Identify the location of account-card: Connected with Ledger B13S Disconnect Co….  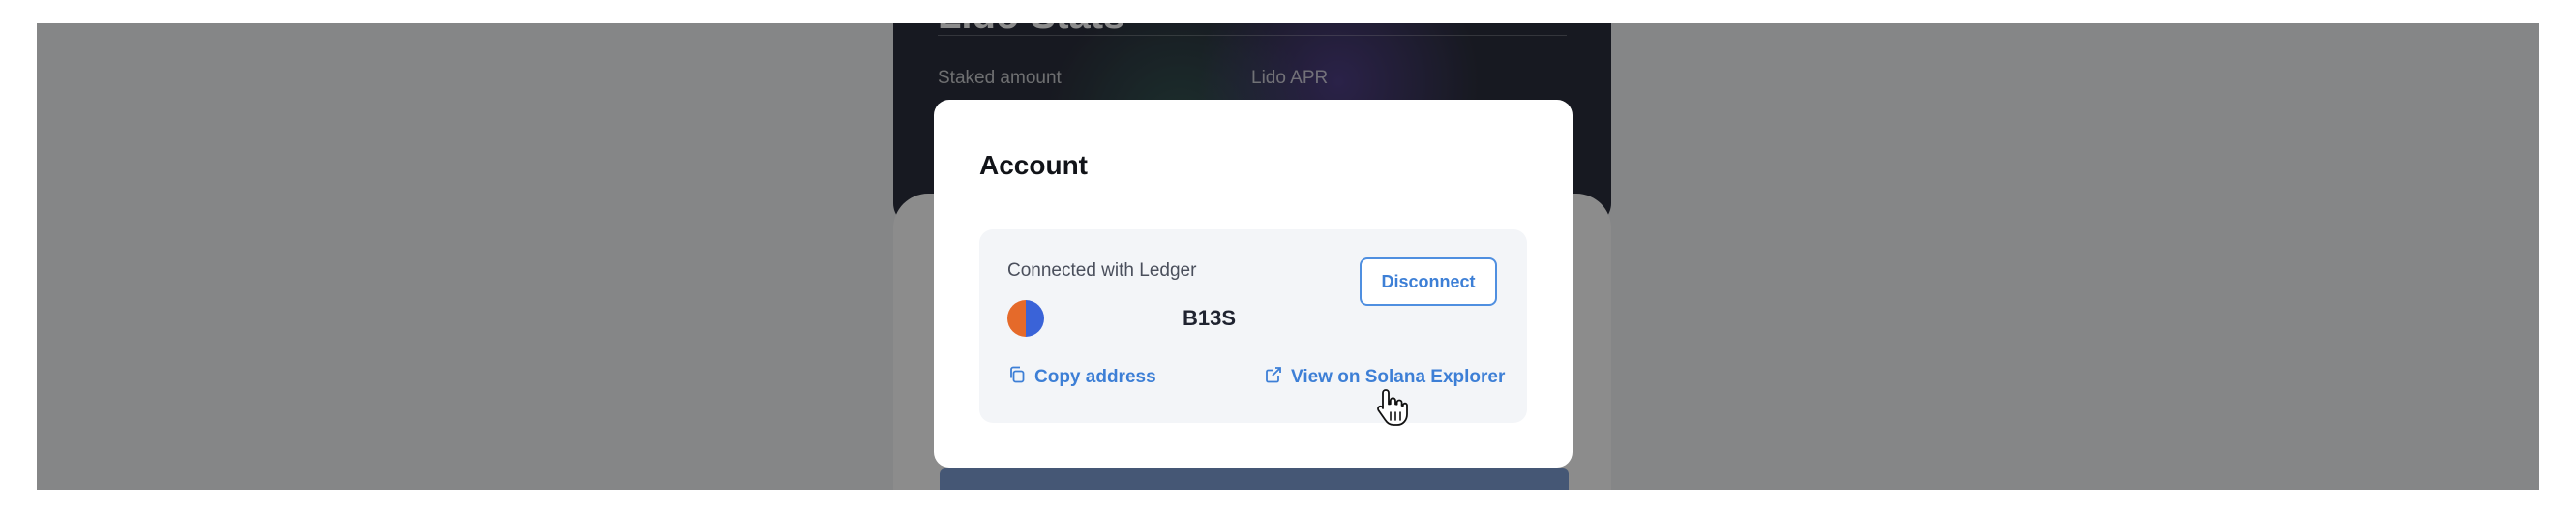
(1253, 326).